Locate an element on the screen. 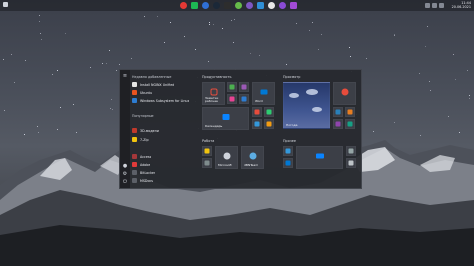 This screenshot has width=474, height=266. app-violet-icon is located at coordinates (282, 5).